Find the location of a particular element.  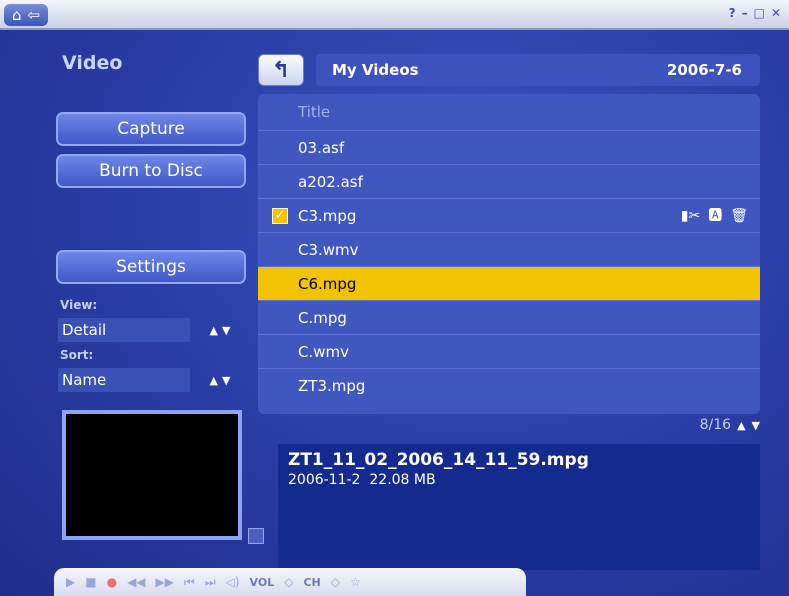

page-down-icon: ▼ is located at coordinates (756, 425).